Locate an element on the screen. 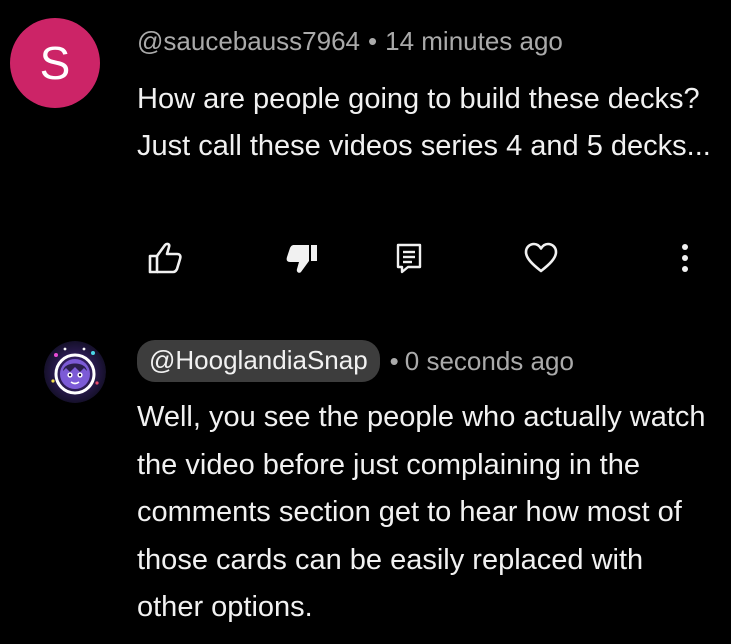 The image size is (731, 644). reply-icon is located at coordinates (409, 258).